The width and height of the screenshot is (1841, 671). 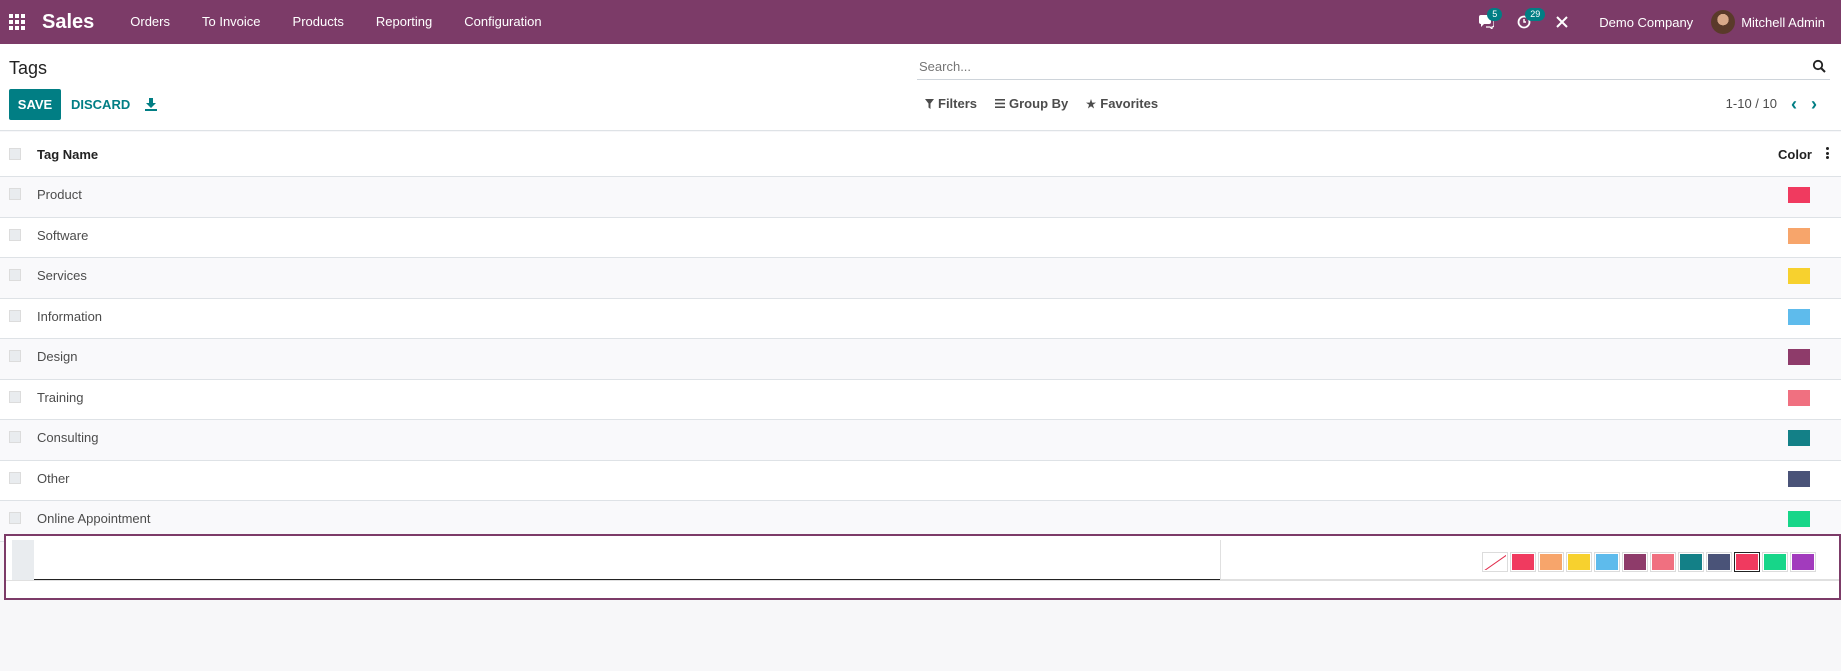 What do you see at coordinates (1723, 22) in the screenshot?
I see `avatar` at bounding box center [1723, 22].